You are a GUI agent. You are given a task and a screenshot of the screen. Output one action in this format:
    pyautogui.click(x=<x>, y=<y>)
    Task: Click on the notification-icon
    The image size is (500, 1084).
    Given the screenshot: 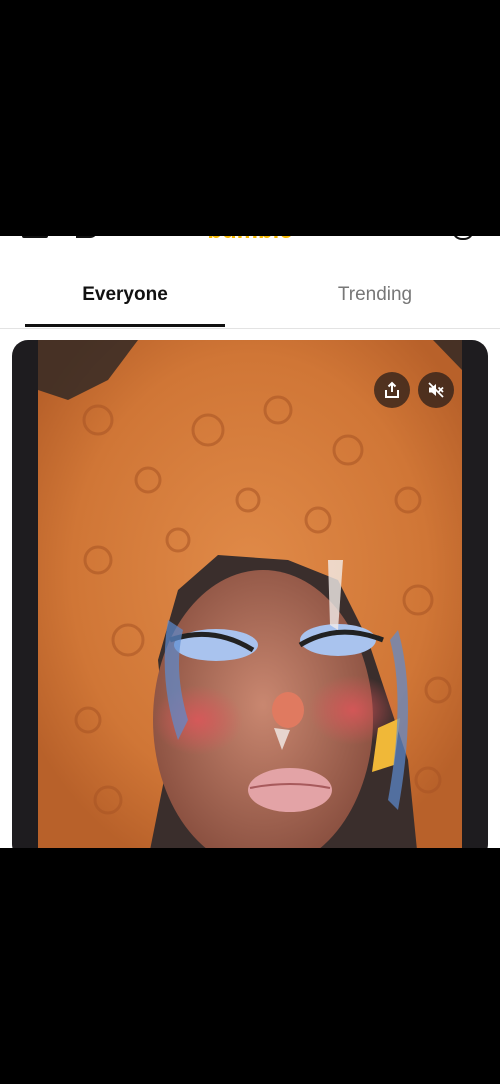 What is the action you would take?
    pyautogui.click(x=463, y=238)
    